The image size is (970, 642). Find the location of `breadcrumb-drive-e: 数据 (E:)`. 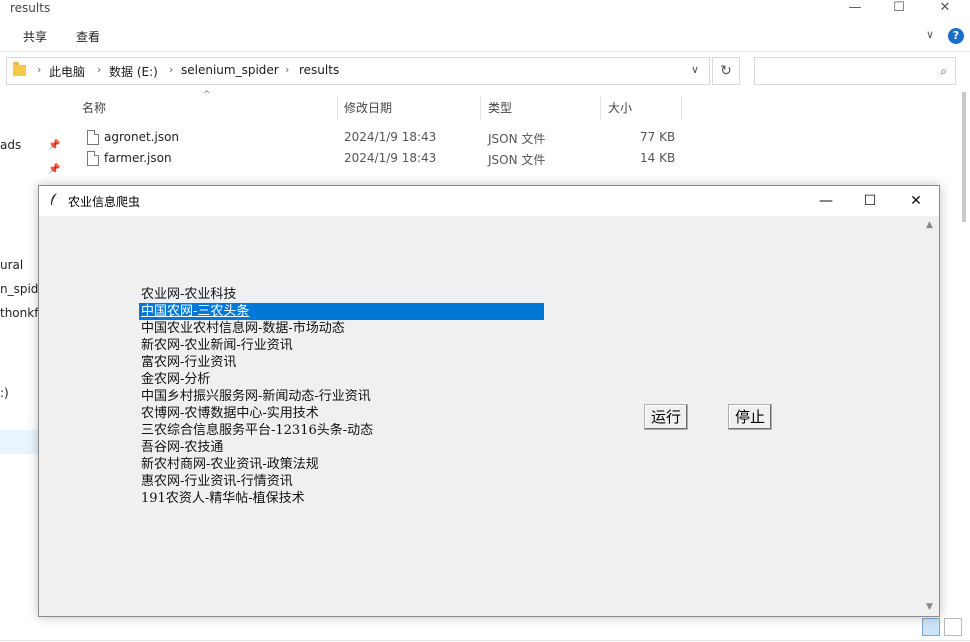

breadcrumb-drive-e: 数据 (E:) is located at coordinates (133, 71).